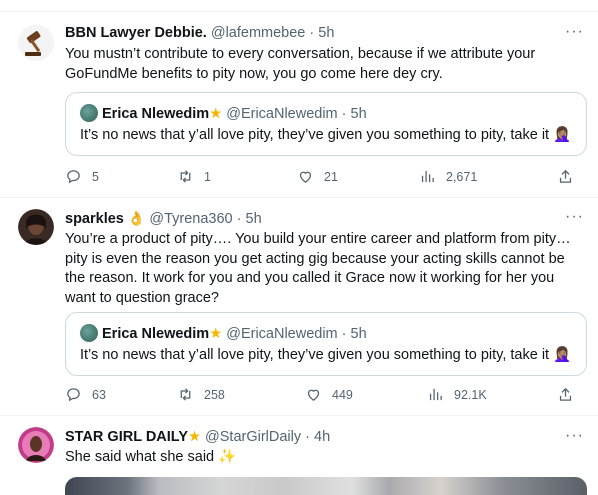  I want to click on views-button: 92.1K, so click(457, 394).